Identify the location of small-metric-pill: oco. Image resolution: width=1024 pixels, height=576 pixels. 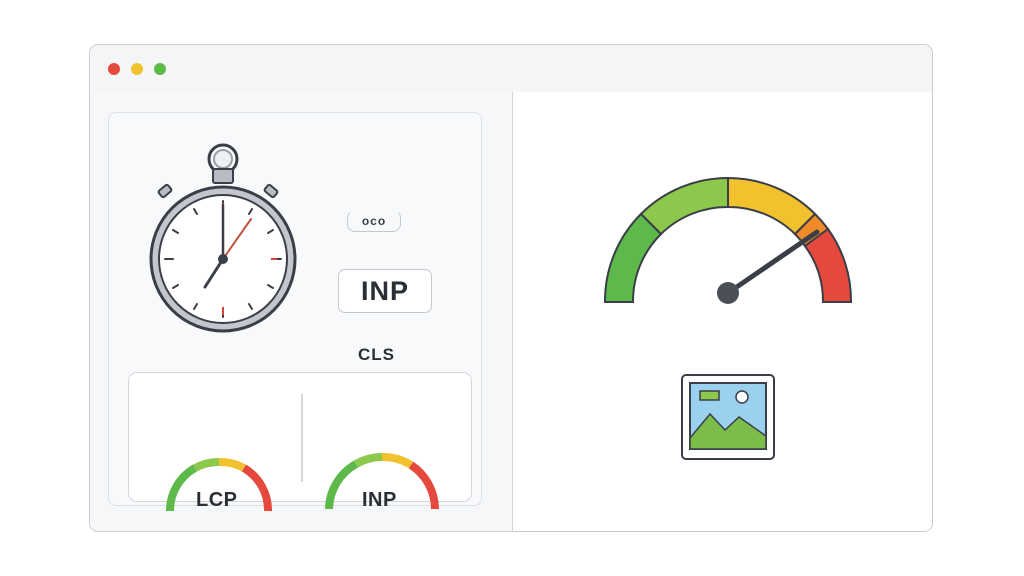
(374, 221).